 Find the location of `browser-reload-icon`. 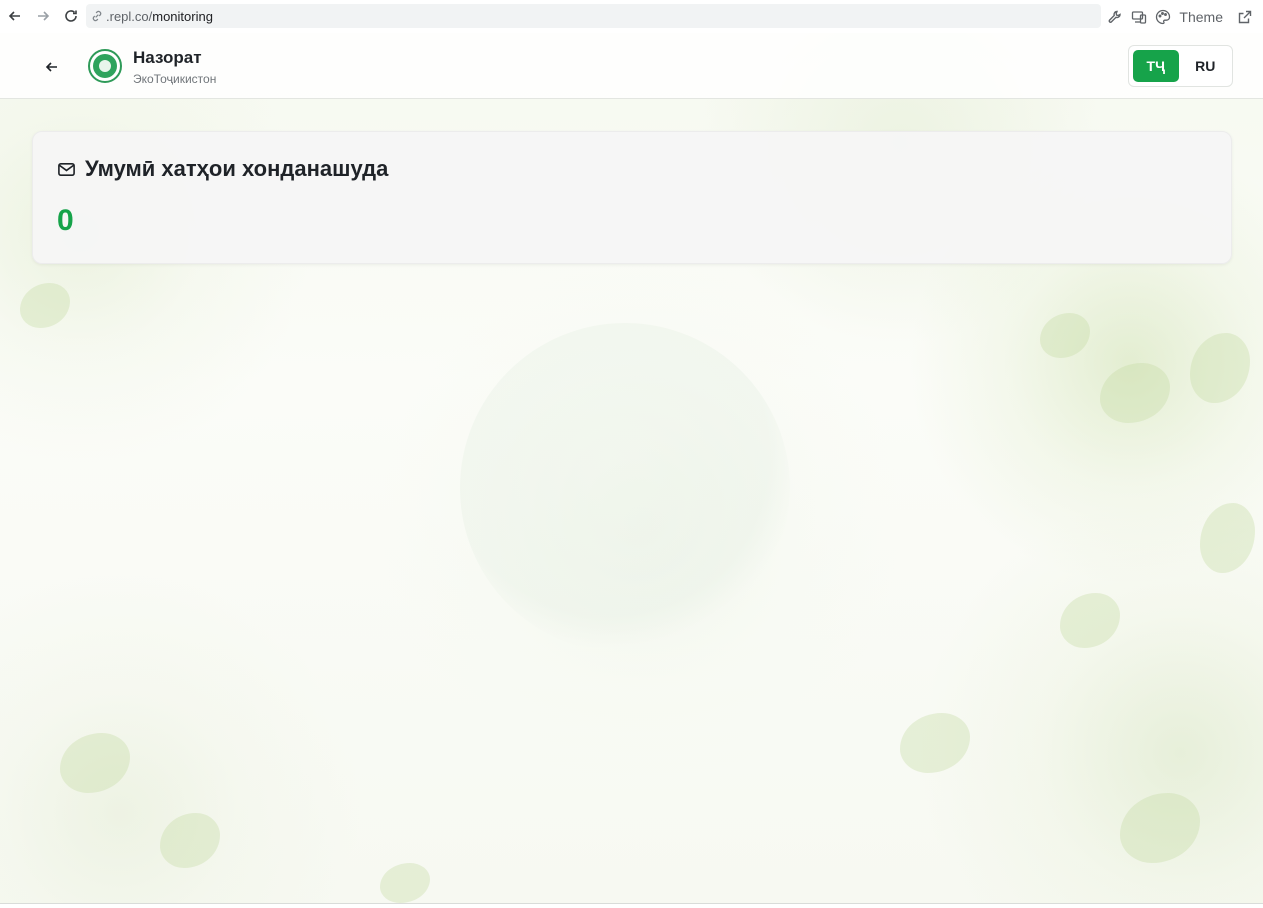

browser-reload-icon is located at coordinates (71, 16).